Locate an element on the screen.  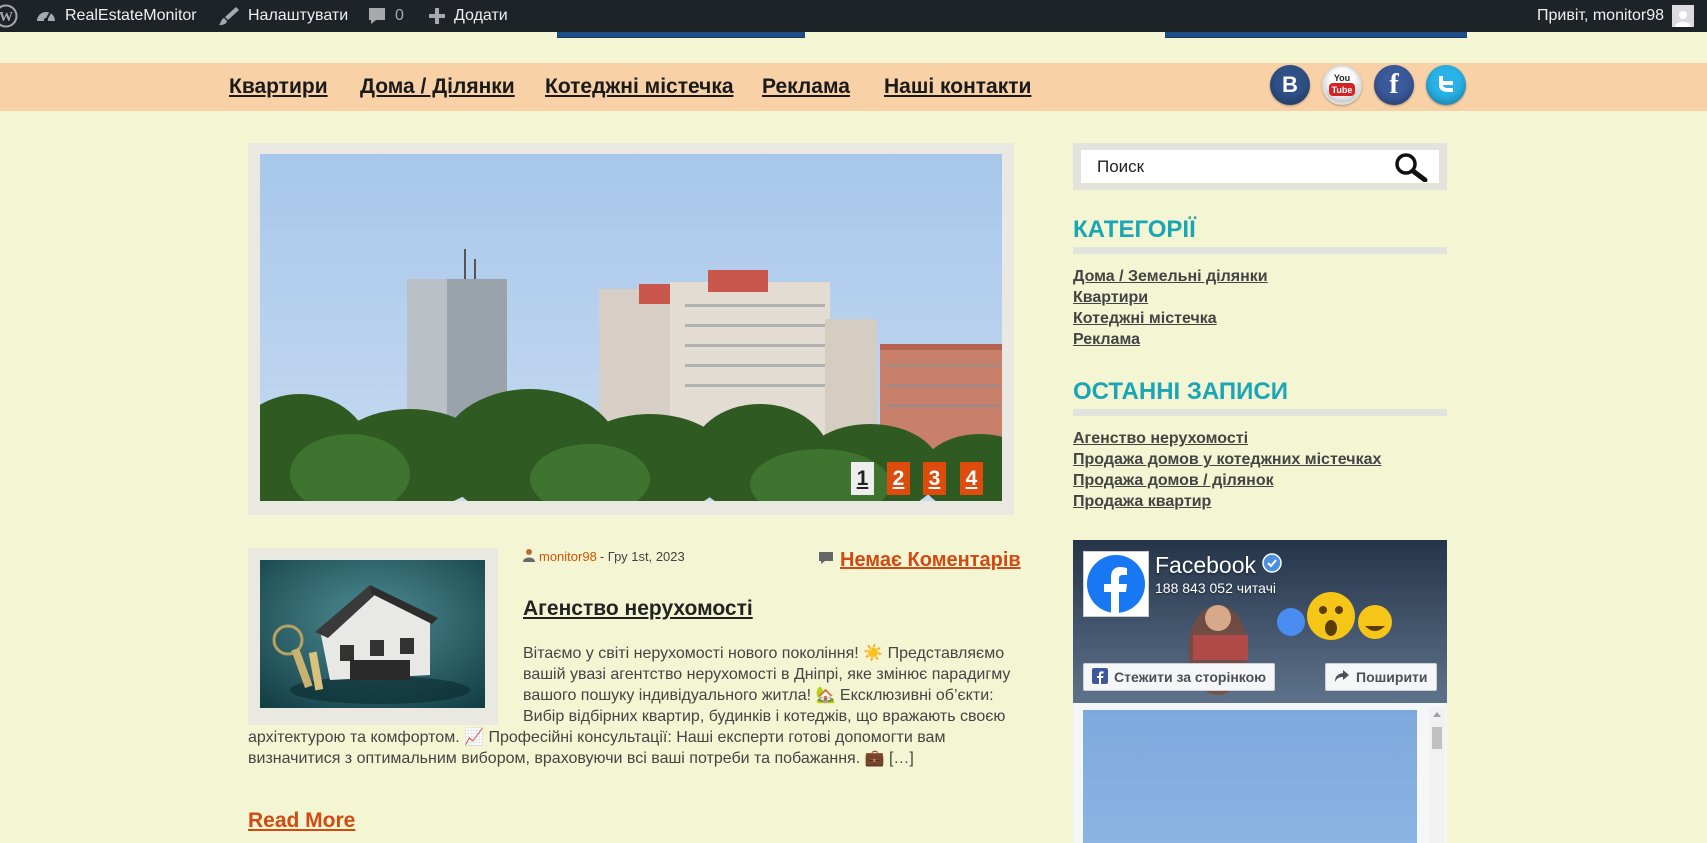
facebook-small-icon is located at coordinates (1100, 677).